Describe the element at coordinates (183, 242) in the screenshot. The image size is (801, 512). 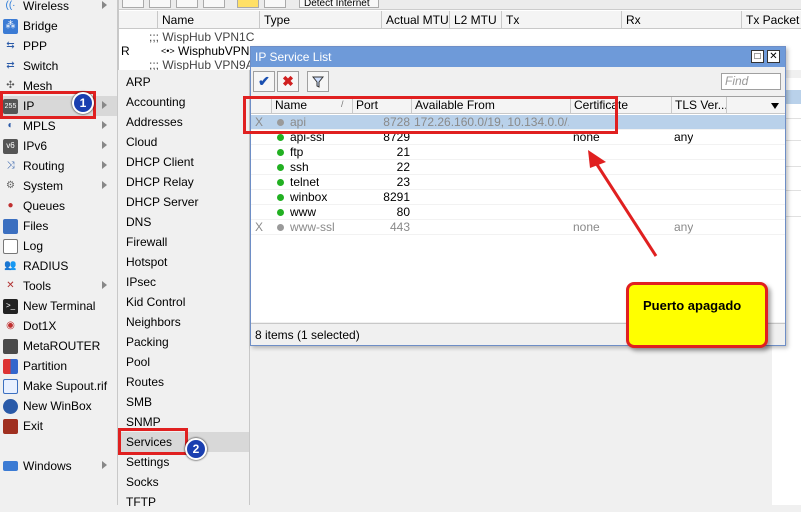
I see `submenu-item-firewall: Firewall` at that location.